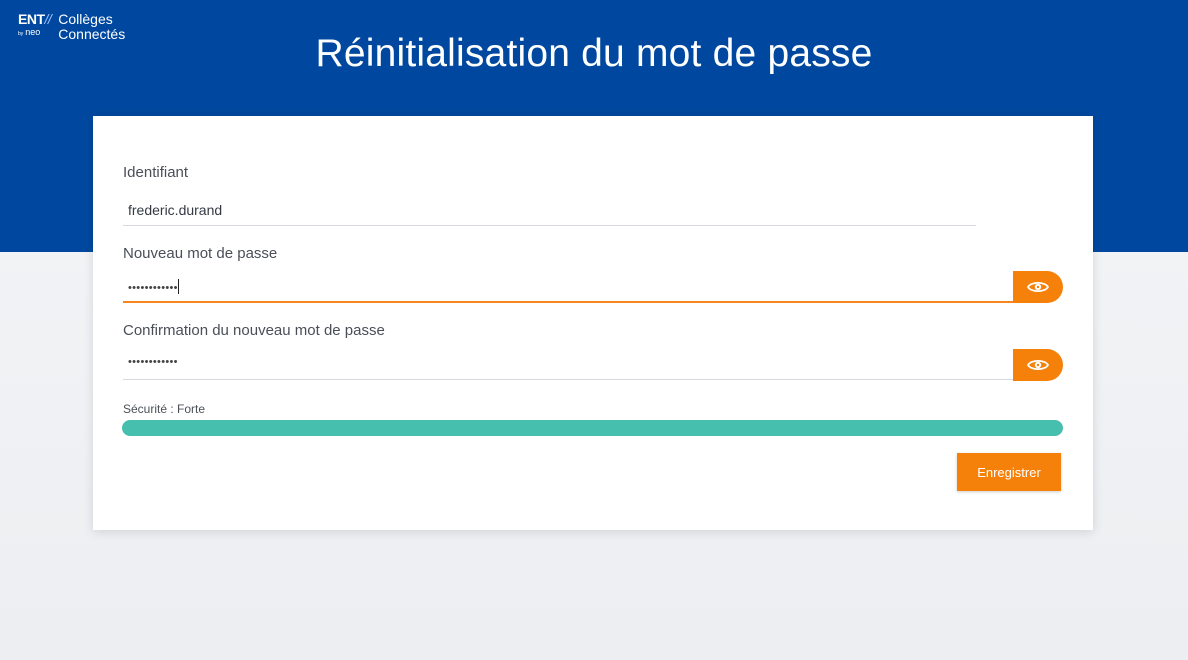 Image resolution: width=1188 pixels, height=660 pixels. What do you see at coordinates (1009, 472) in the screenshot?
I see `save-button: Enregistrer` at bounding box center [1009, 472].